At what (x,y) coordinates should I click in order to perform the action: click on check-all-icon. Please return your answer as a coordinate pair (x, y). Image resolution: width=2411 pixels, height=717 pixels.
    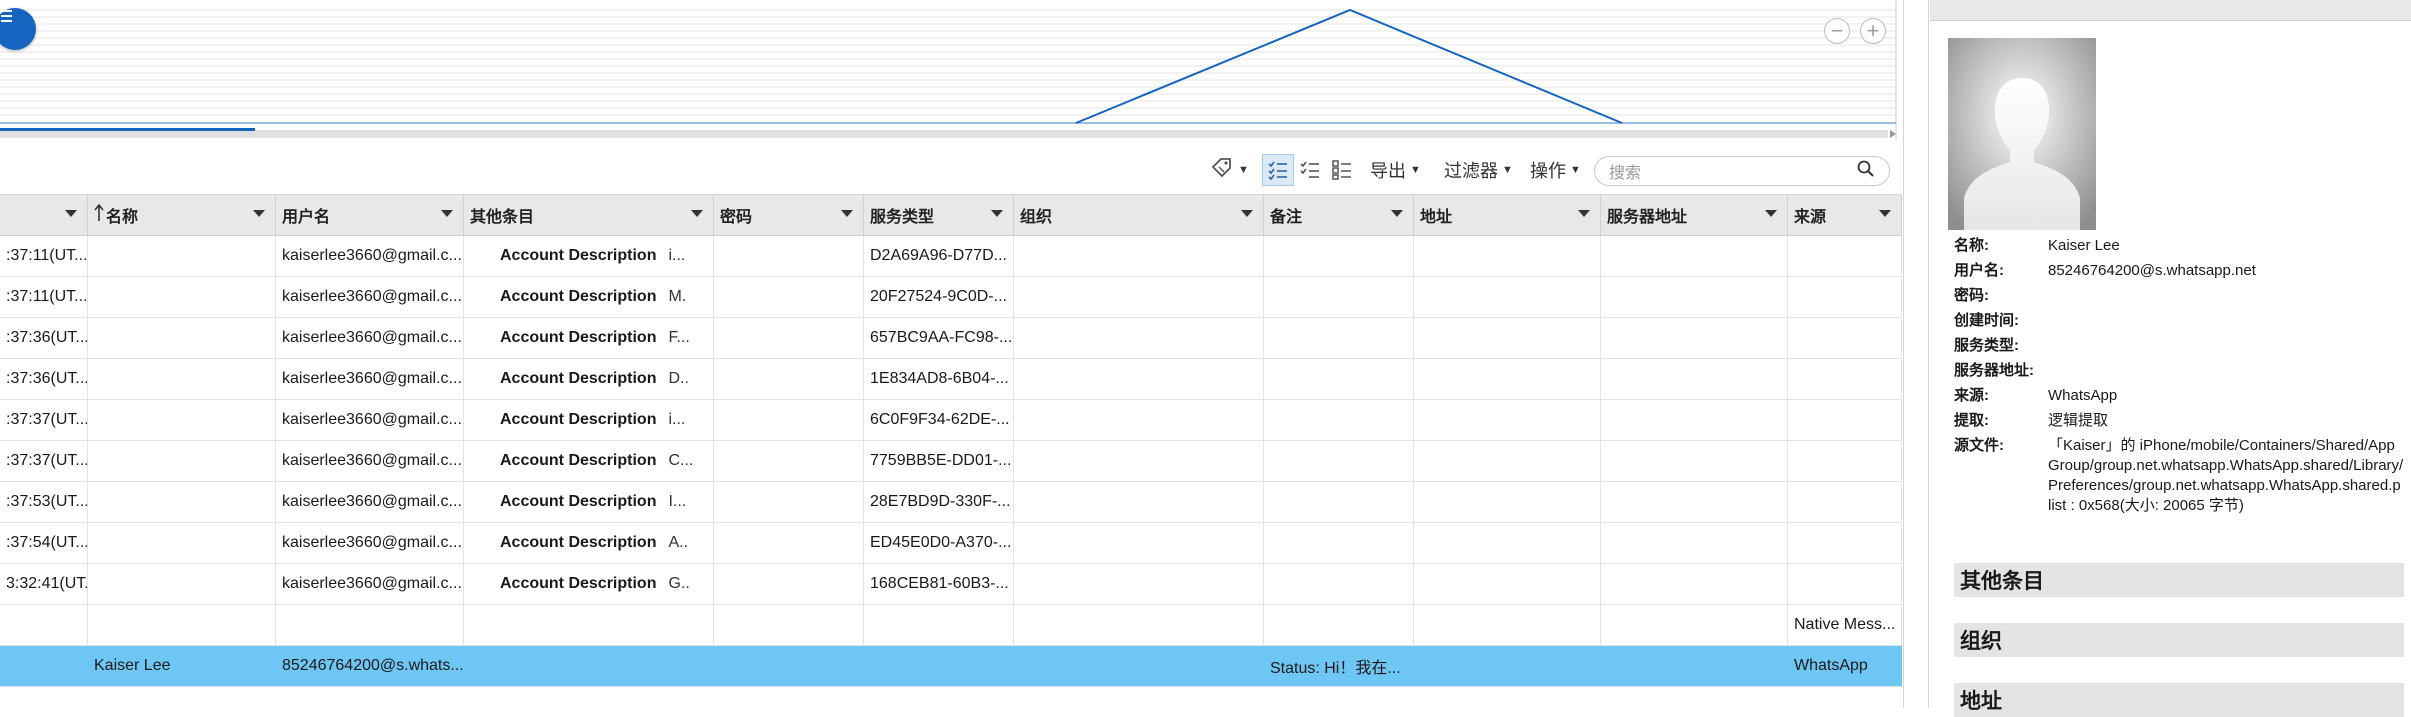
    Looking at the image, I should click on (1309, 169).